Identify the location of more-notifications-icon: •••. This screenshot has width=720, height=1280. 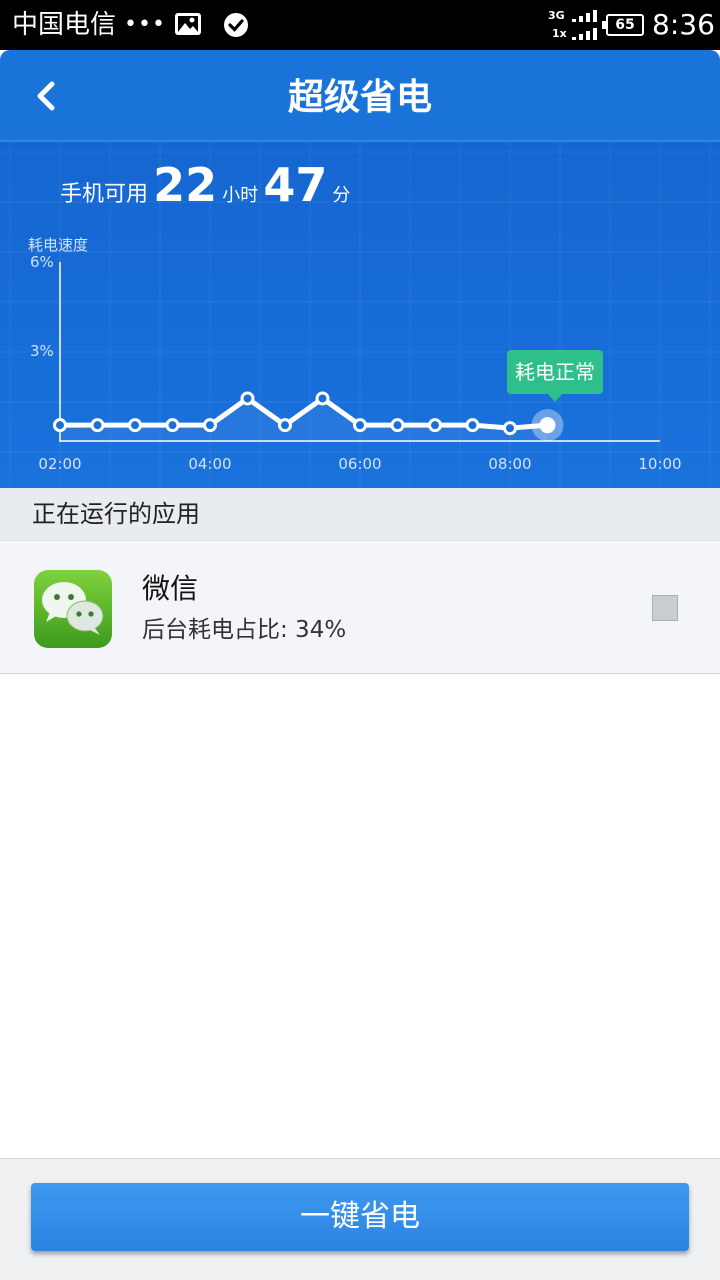
(145, 24).